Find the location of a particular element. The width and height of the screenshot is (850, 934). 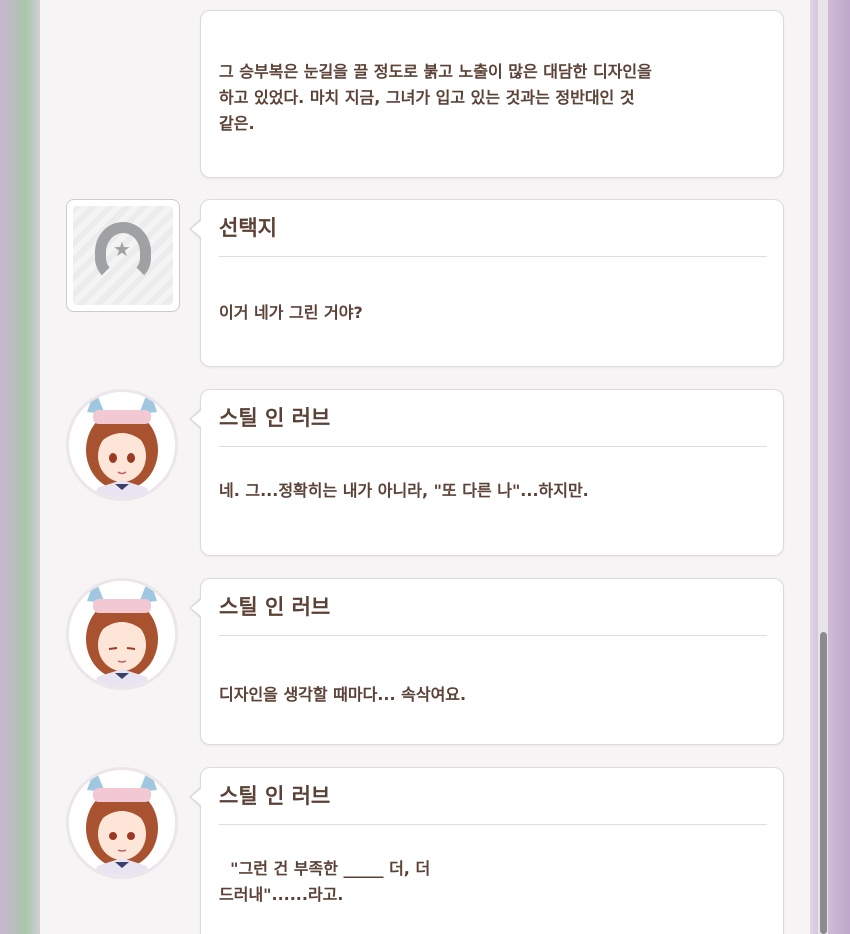

message-line: "그런 건 부족한 _____ 더, 더 is located at coordinates (325, 868).